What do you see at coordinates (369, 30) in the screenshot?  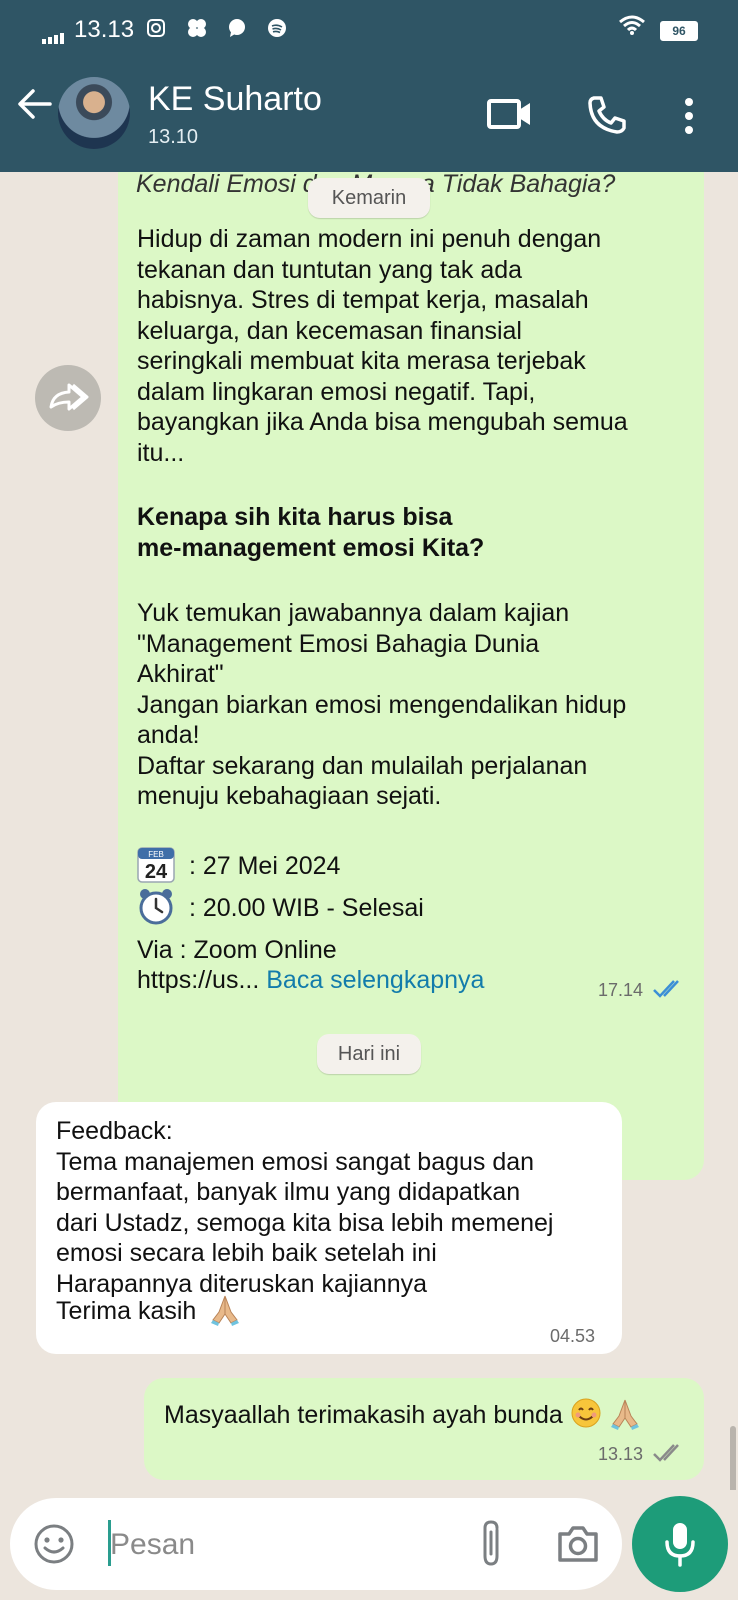 I see `status-bar: 13.13 96` at bounding box center [369, 30].